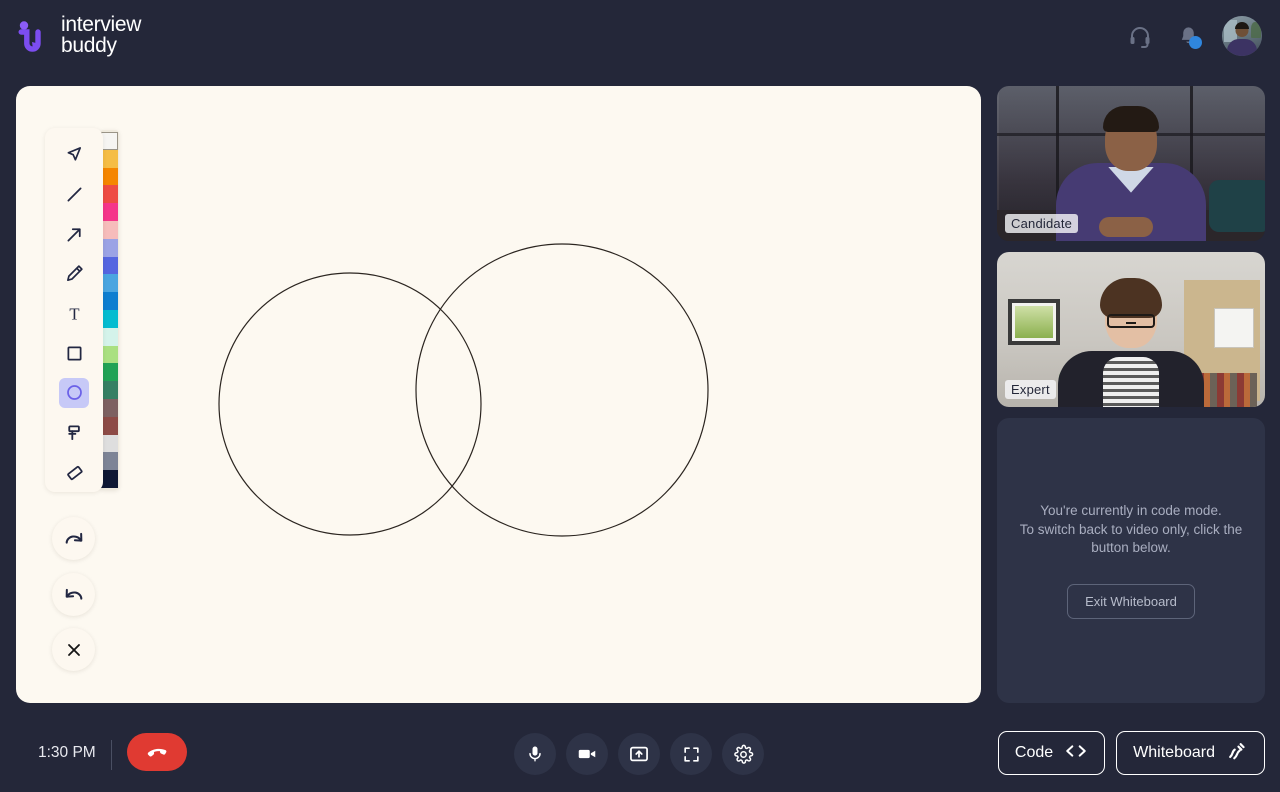 This screenshot has height=792, width=1280. Describe the element at coordinates (1030, 389) in the screenshot. I see `expert-label: Expert` at that location.